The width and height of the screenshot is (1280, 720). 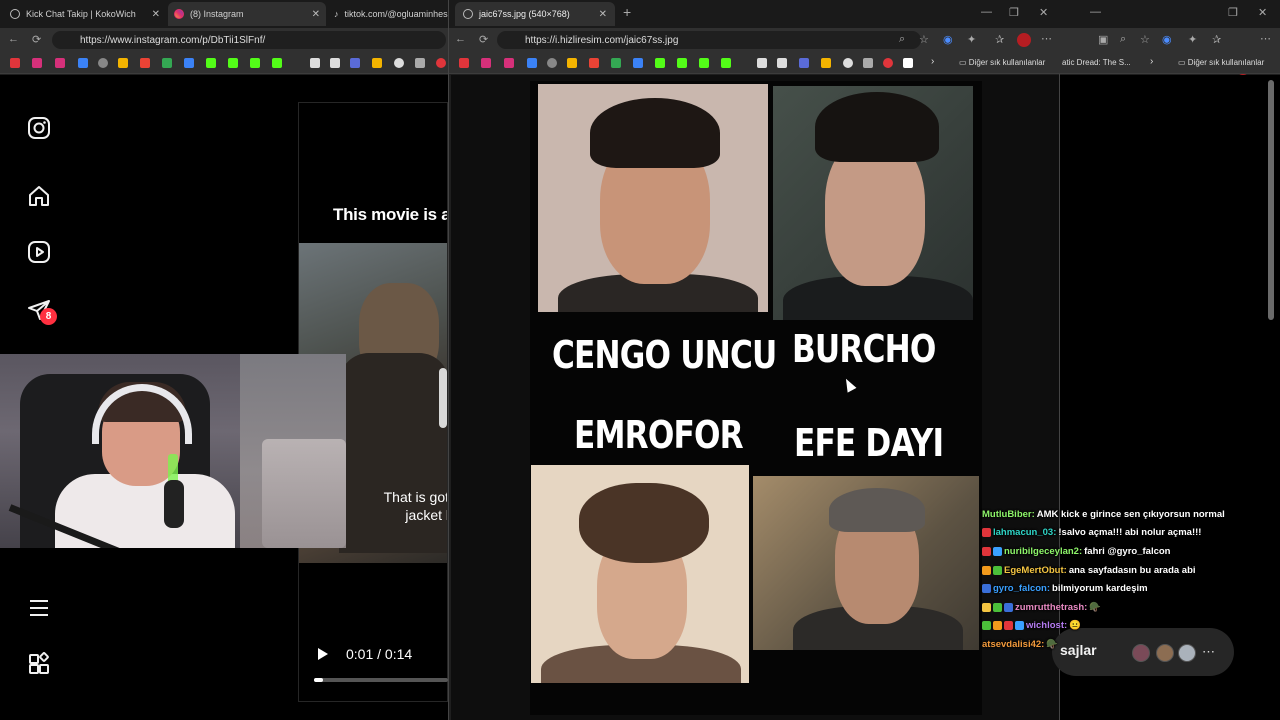 I want to click on chat-username: zumrutthetrash:, so click(x=1051, y=607).